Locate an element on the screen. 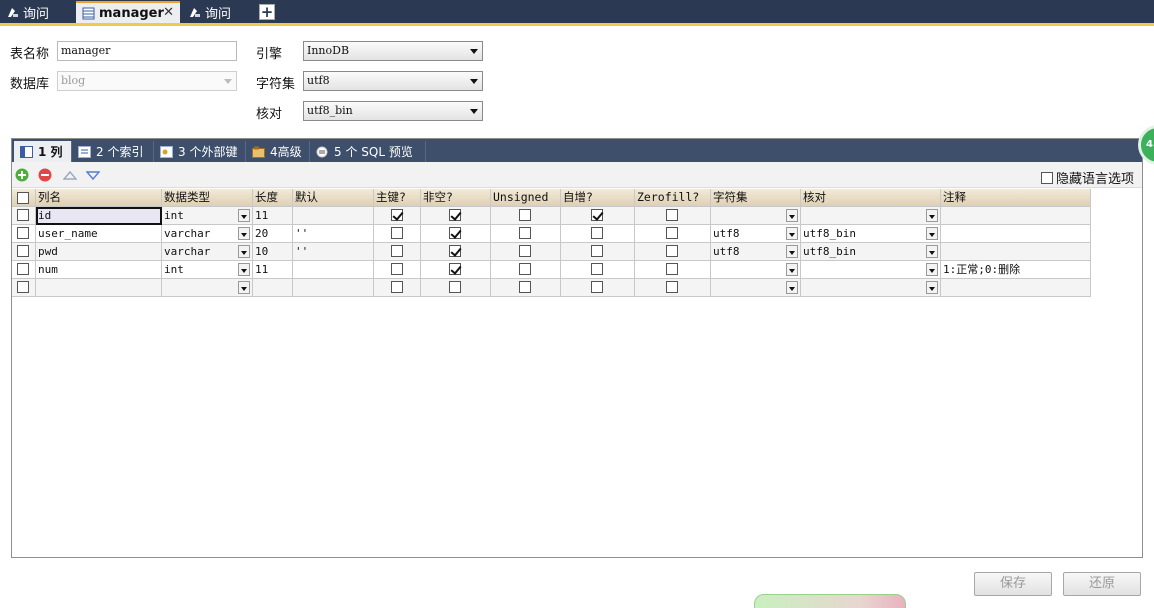  column-header: 非空? is located at coordinates (456, 198).